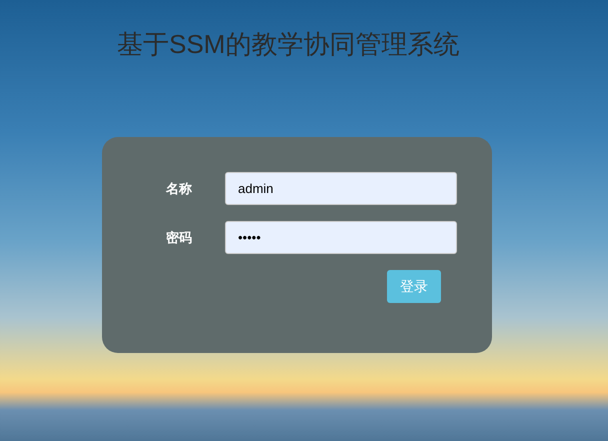  Describe the element at coordinates (178, 189) in the screenshot. I see `field-label: 名称` at that location.